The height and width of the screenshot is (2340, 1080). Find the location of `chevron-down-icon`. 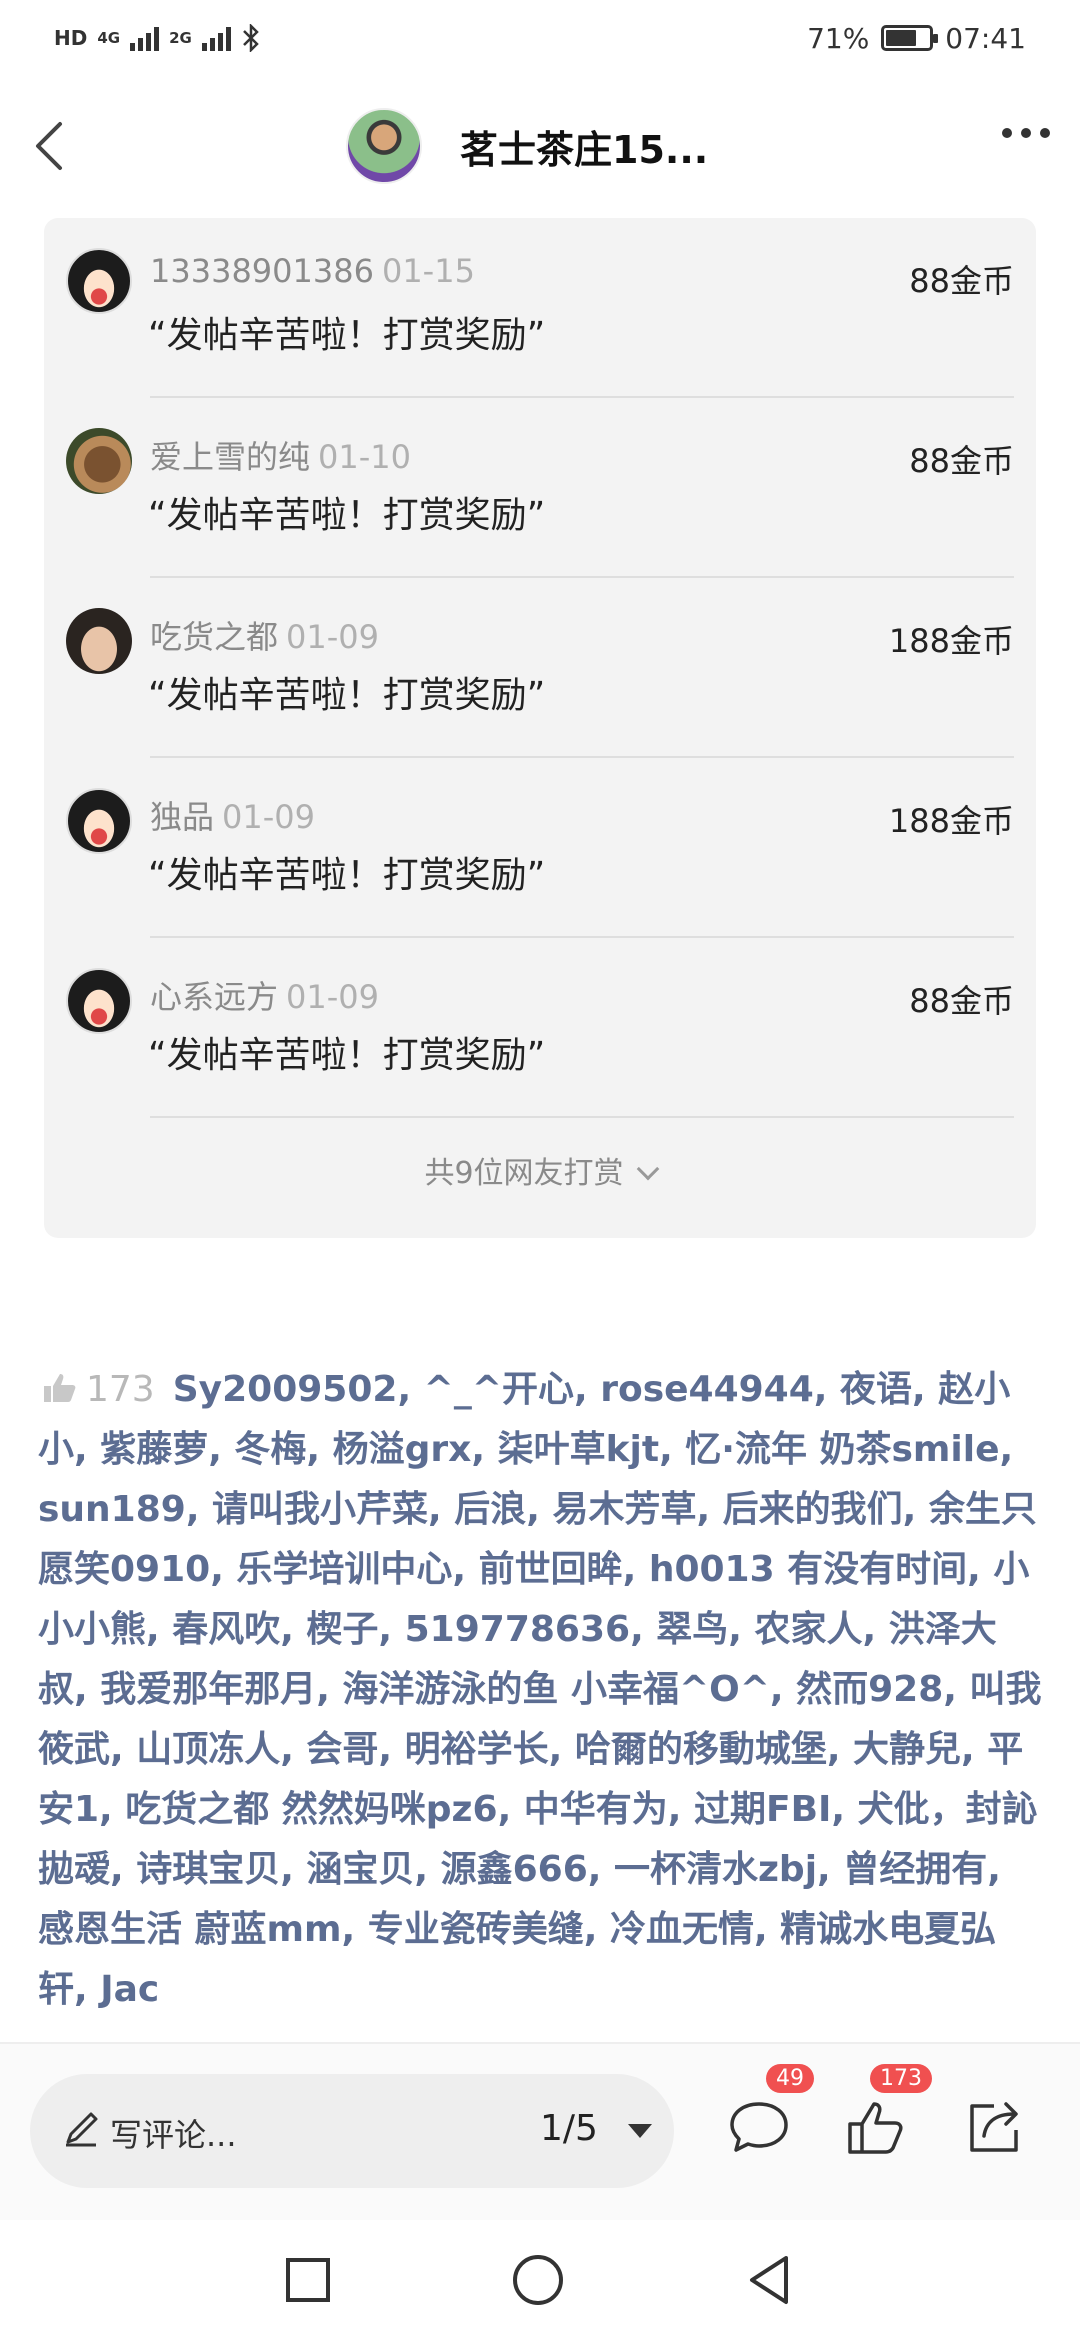

chevron-down-icon is located at coordinates (647, 1169).